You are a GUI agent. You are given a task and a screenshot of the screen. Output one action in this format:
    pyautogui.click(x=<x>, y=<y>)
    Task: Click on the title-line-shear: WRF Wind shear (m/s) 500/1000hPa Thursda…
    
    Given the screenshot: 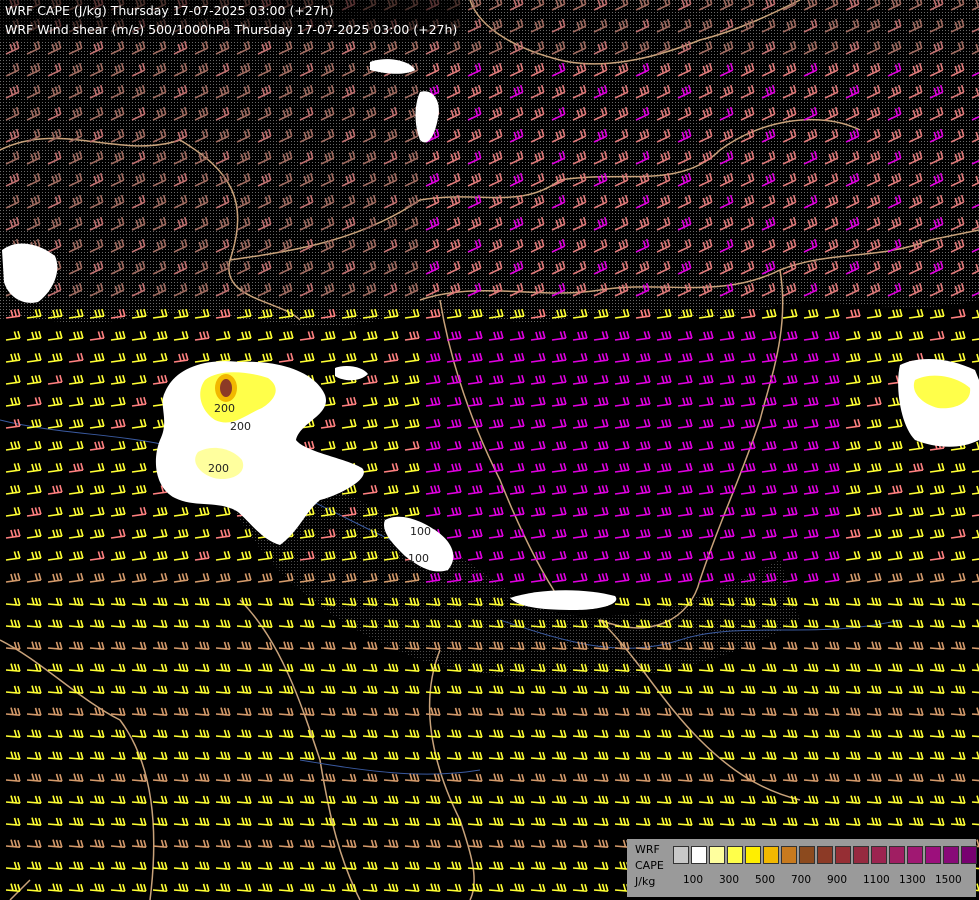 What is the action you would take?
    pyautogui.click(x=231, y=29)
    